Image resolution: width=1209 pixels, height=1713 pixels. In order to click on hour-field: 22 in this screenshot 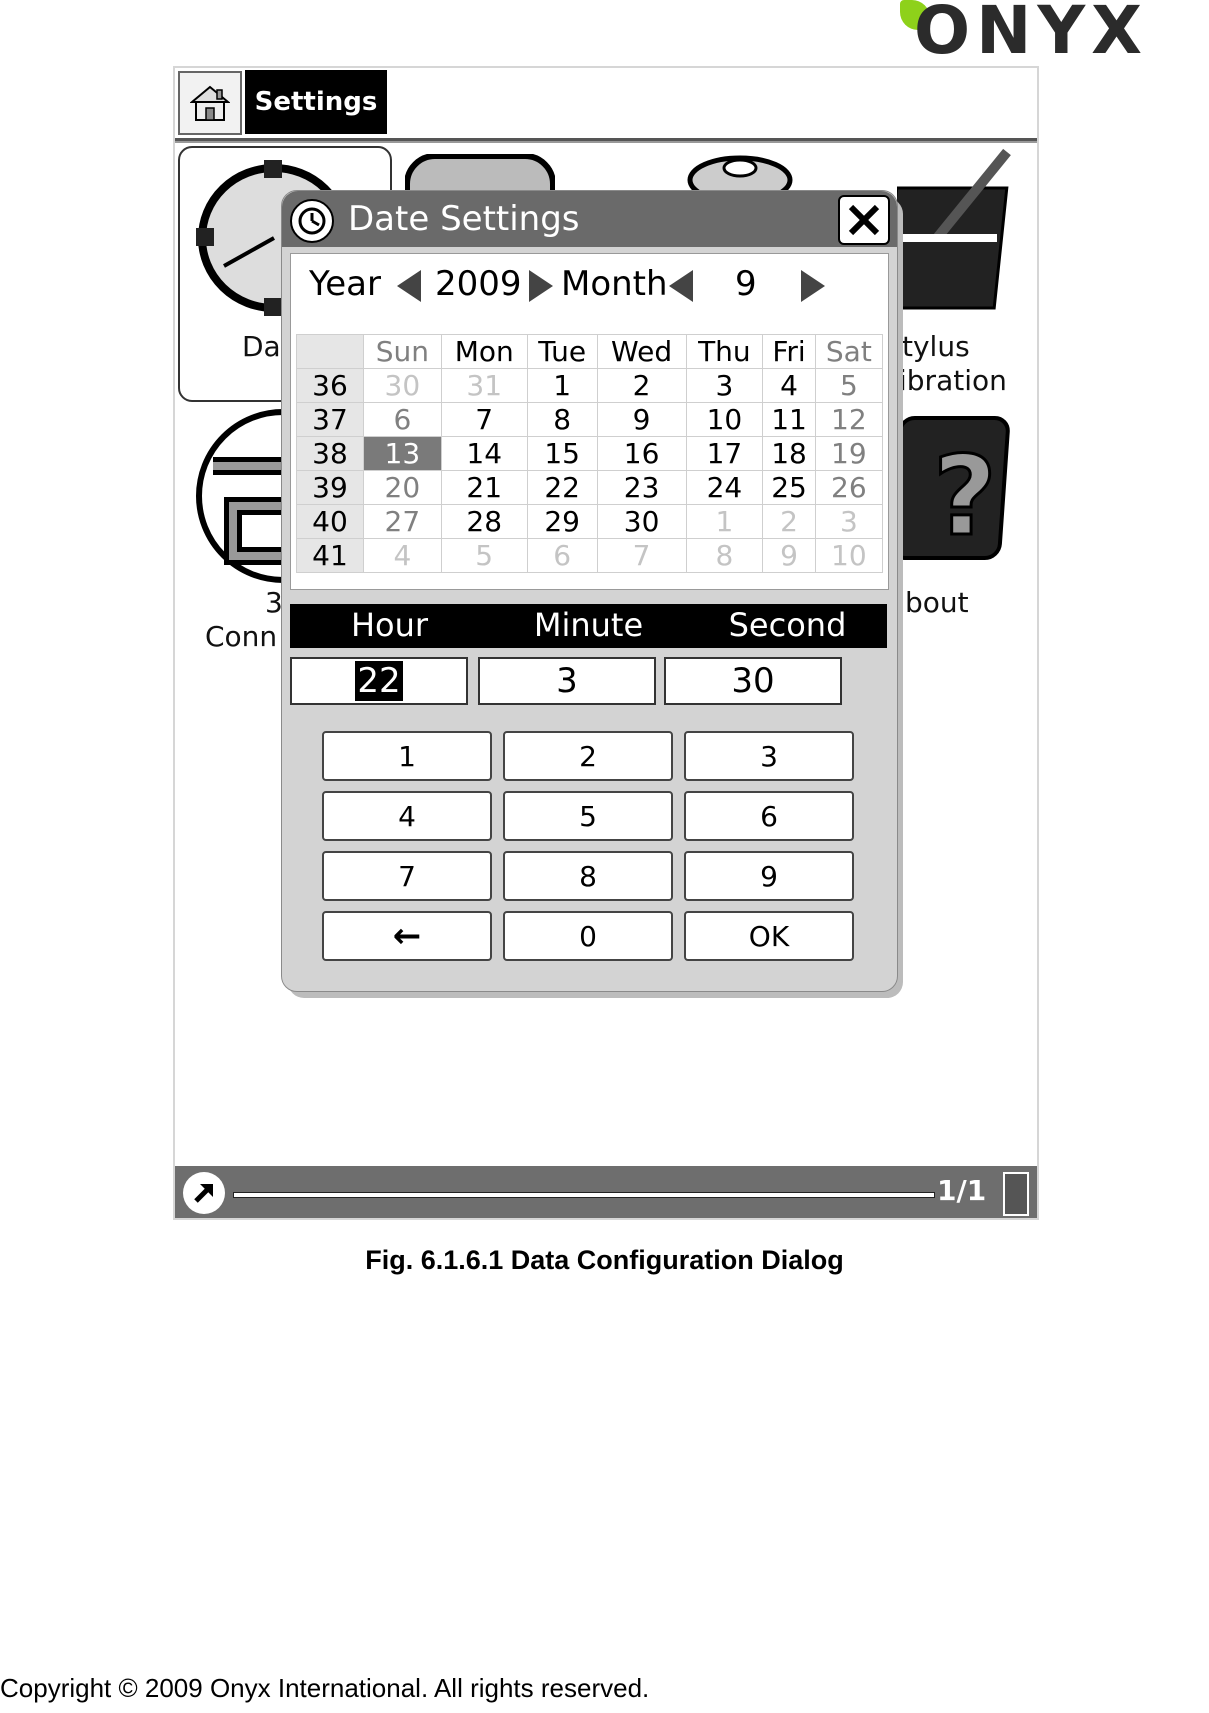, I will do `click(379, 681)`.